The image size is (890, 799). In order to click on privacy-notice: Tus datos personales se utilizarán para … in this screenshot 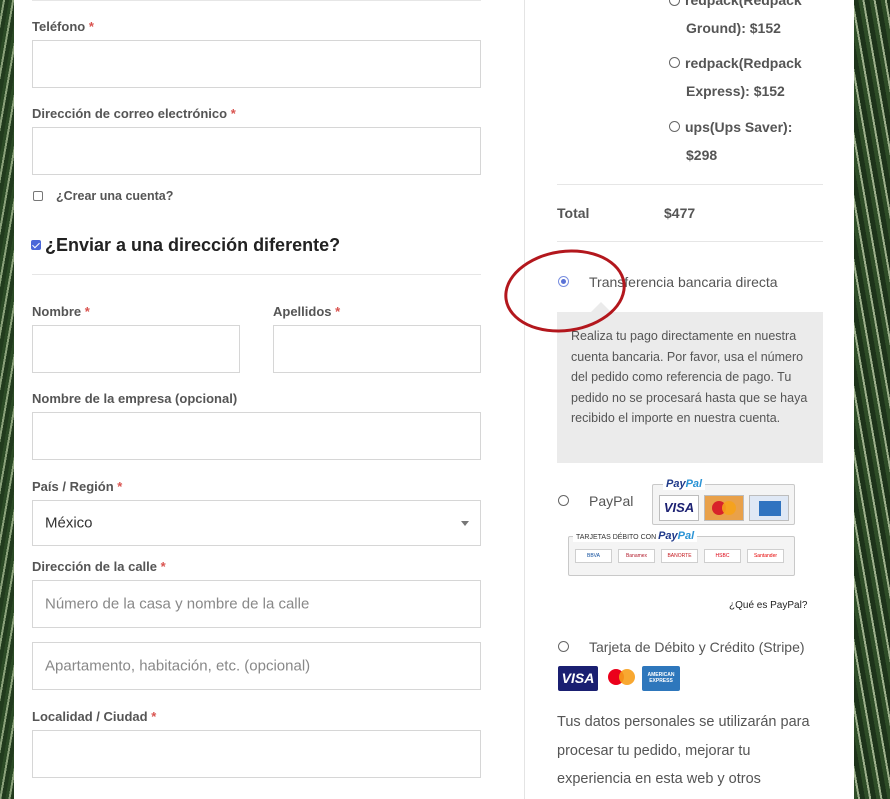, I will do `click(683, 750)`.